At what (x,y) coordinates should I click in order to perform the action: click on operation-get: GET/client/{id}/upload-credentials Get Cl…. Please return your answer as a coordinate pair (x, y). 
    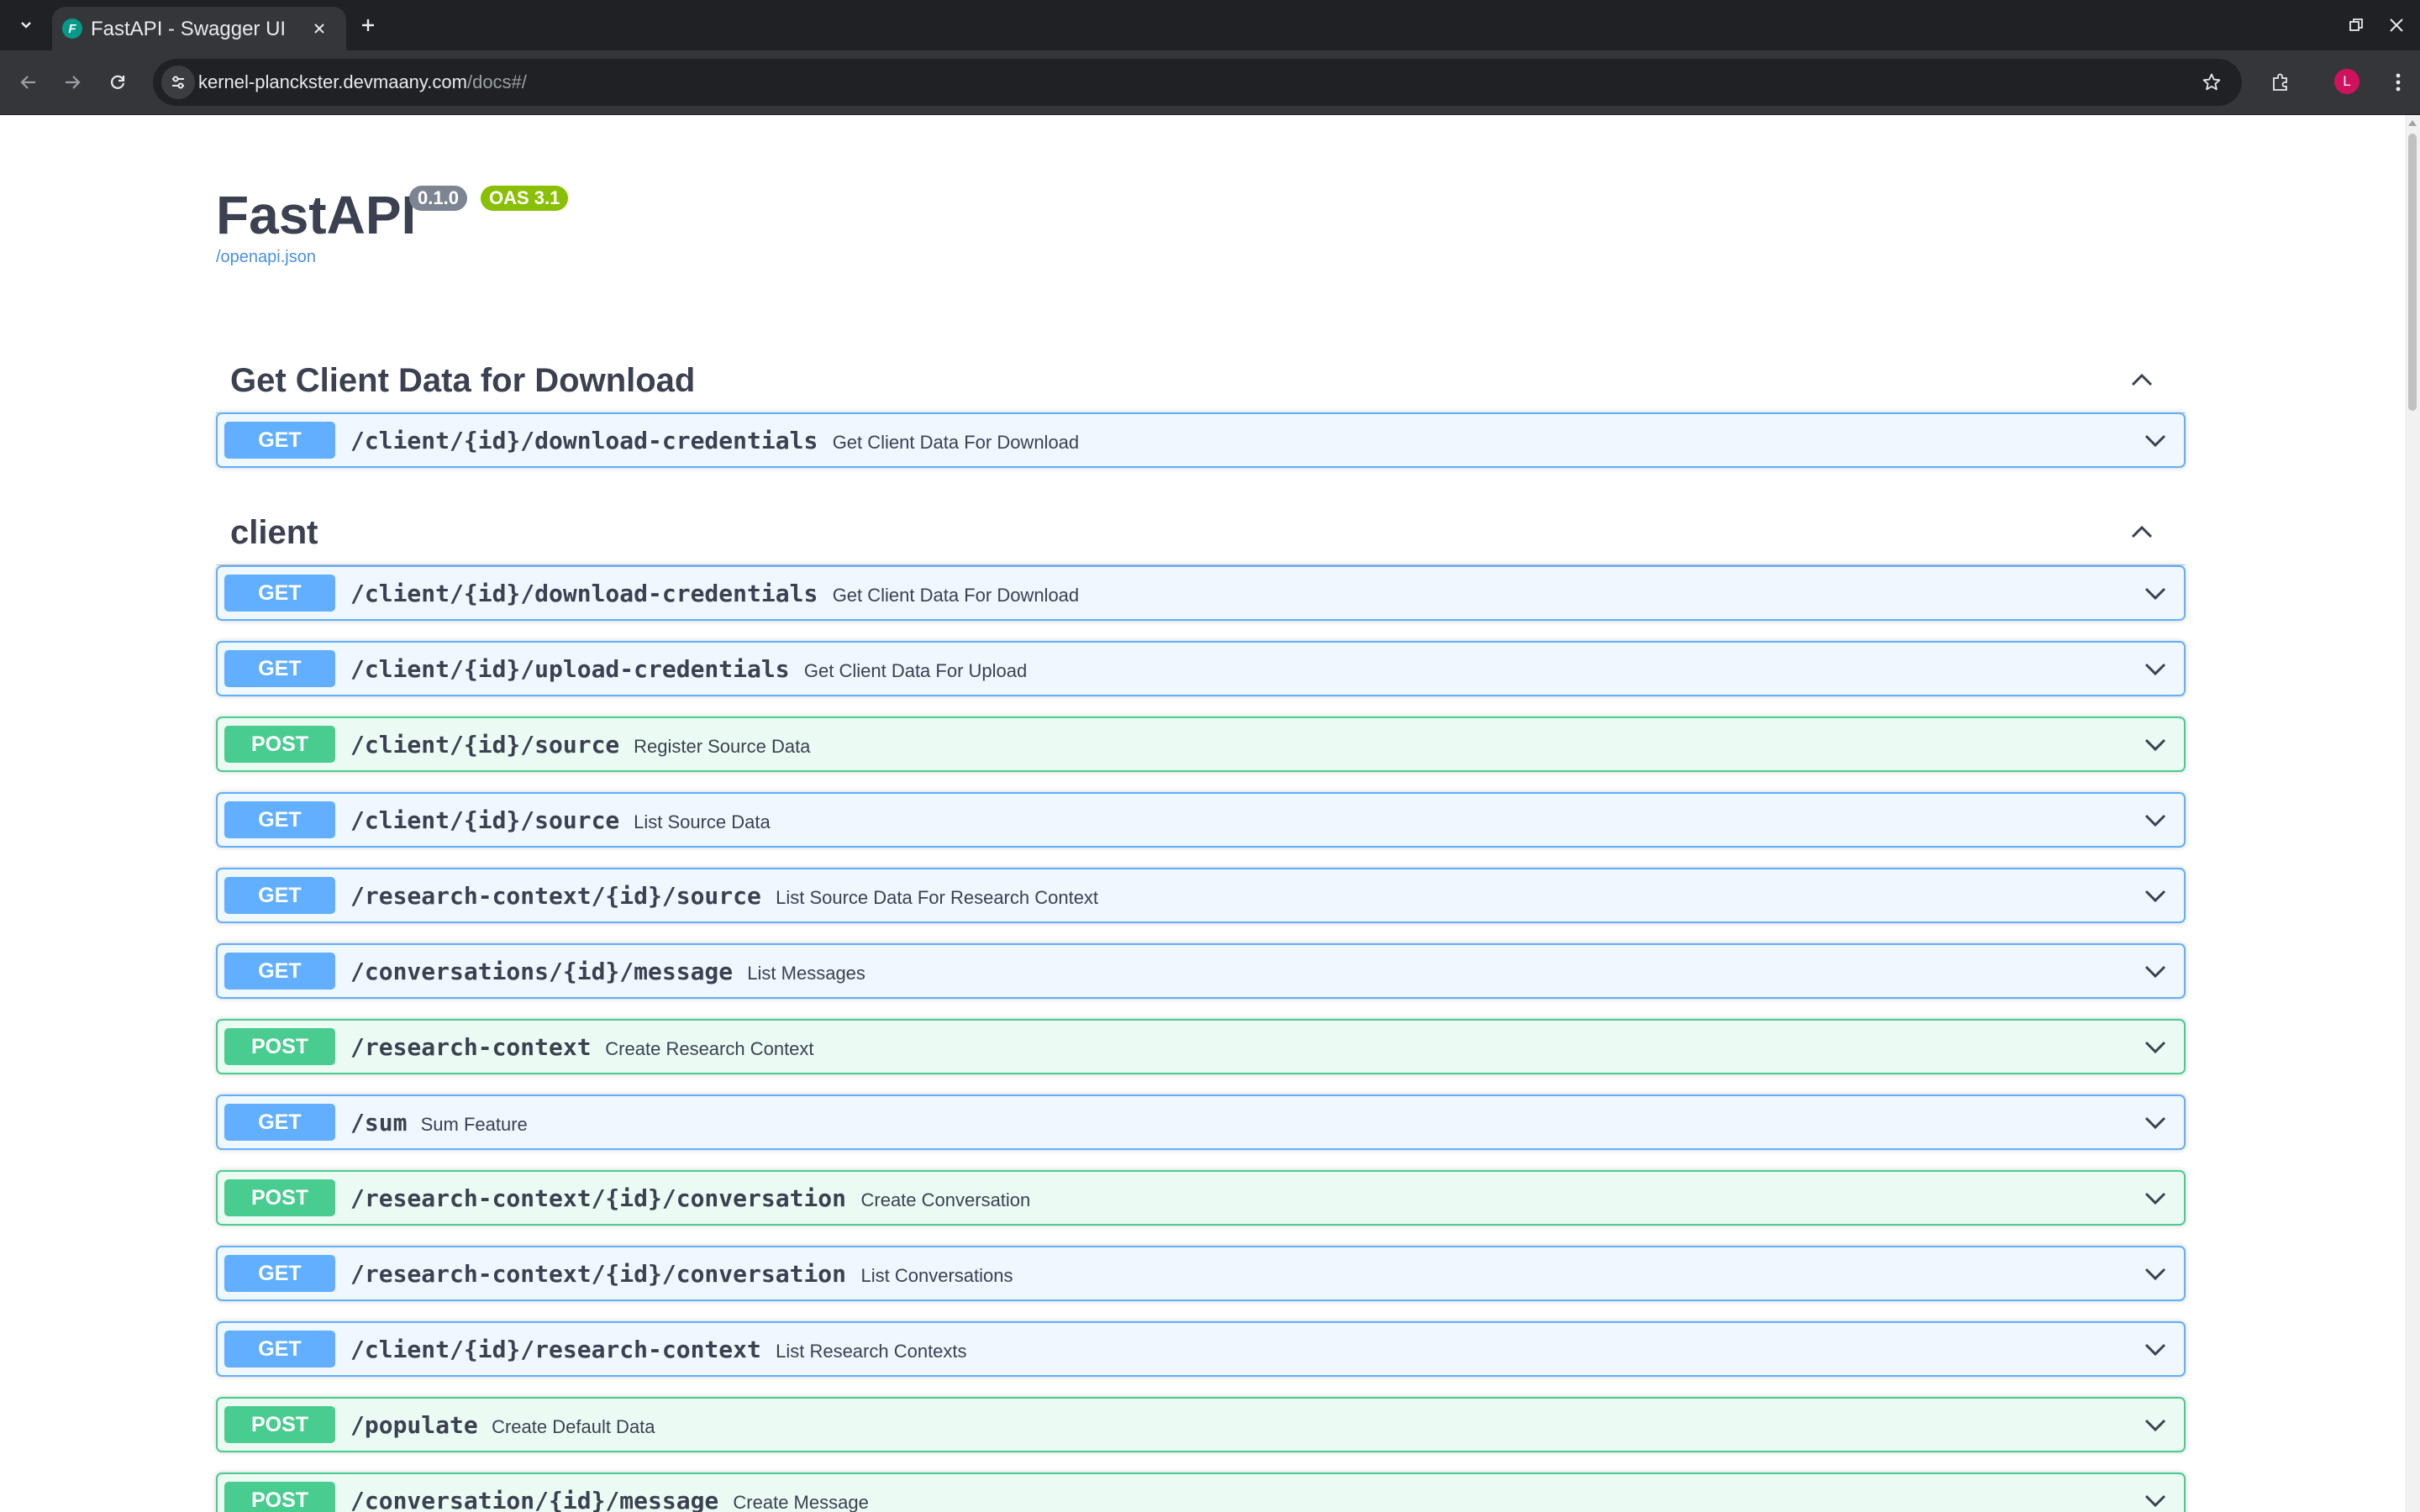
    Looking at the image, I should click on (1201, 668).